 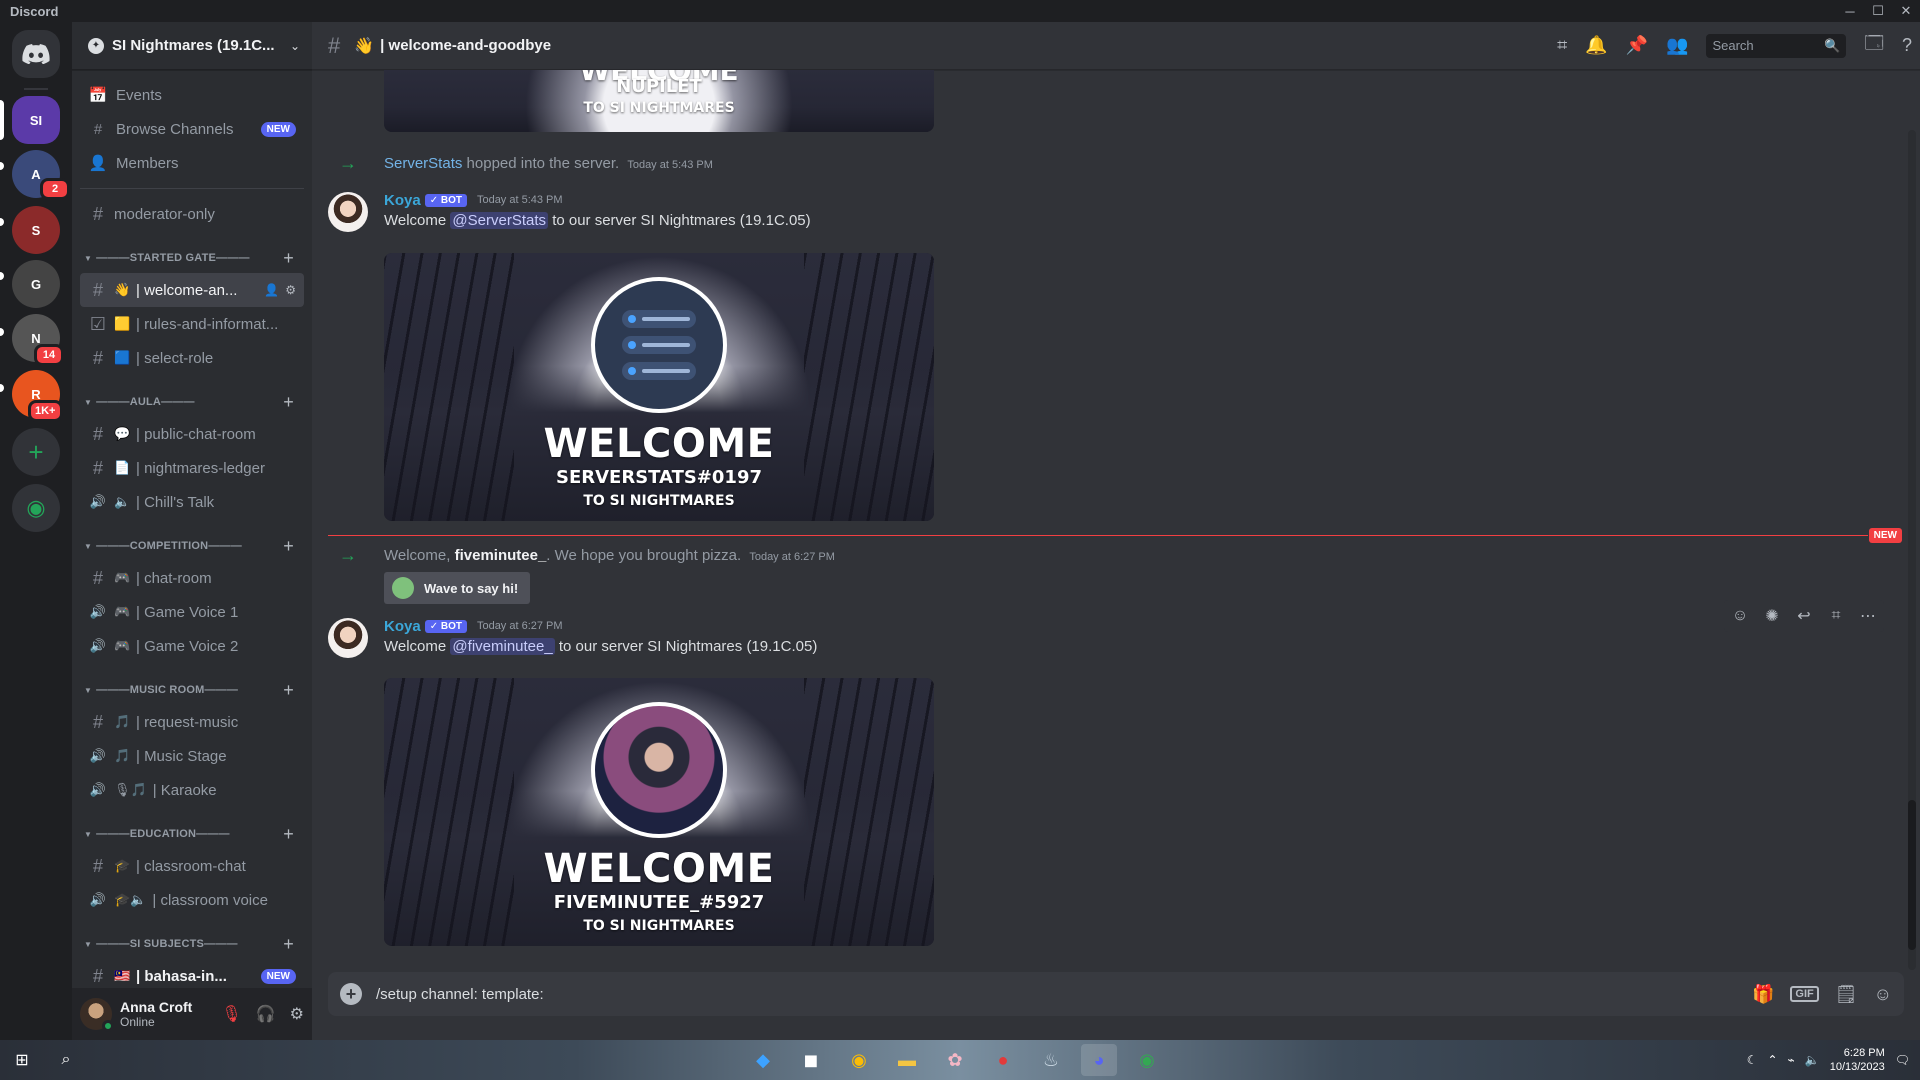 I want to click on server-si-nightmares: SI, so click(x=36, y=120).